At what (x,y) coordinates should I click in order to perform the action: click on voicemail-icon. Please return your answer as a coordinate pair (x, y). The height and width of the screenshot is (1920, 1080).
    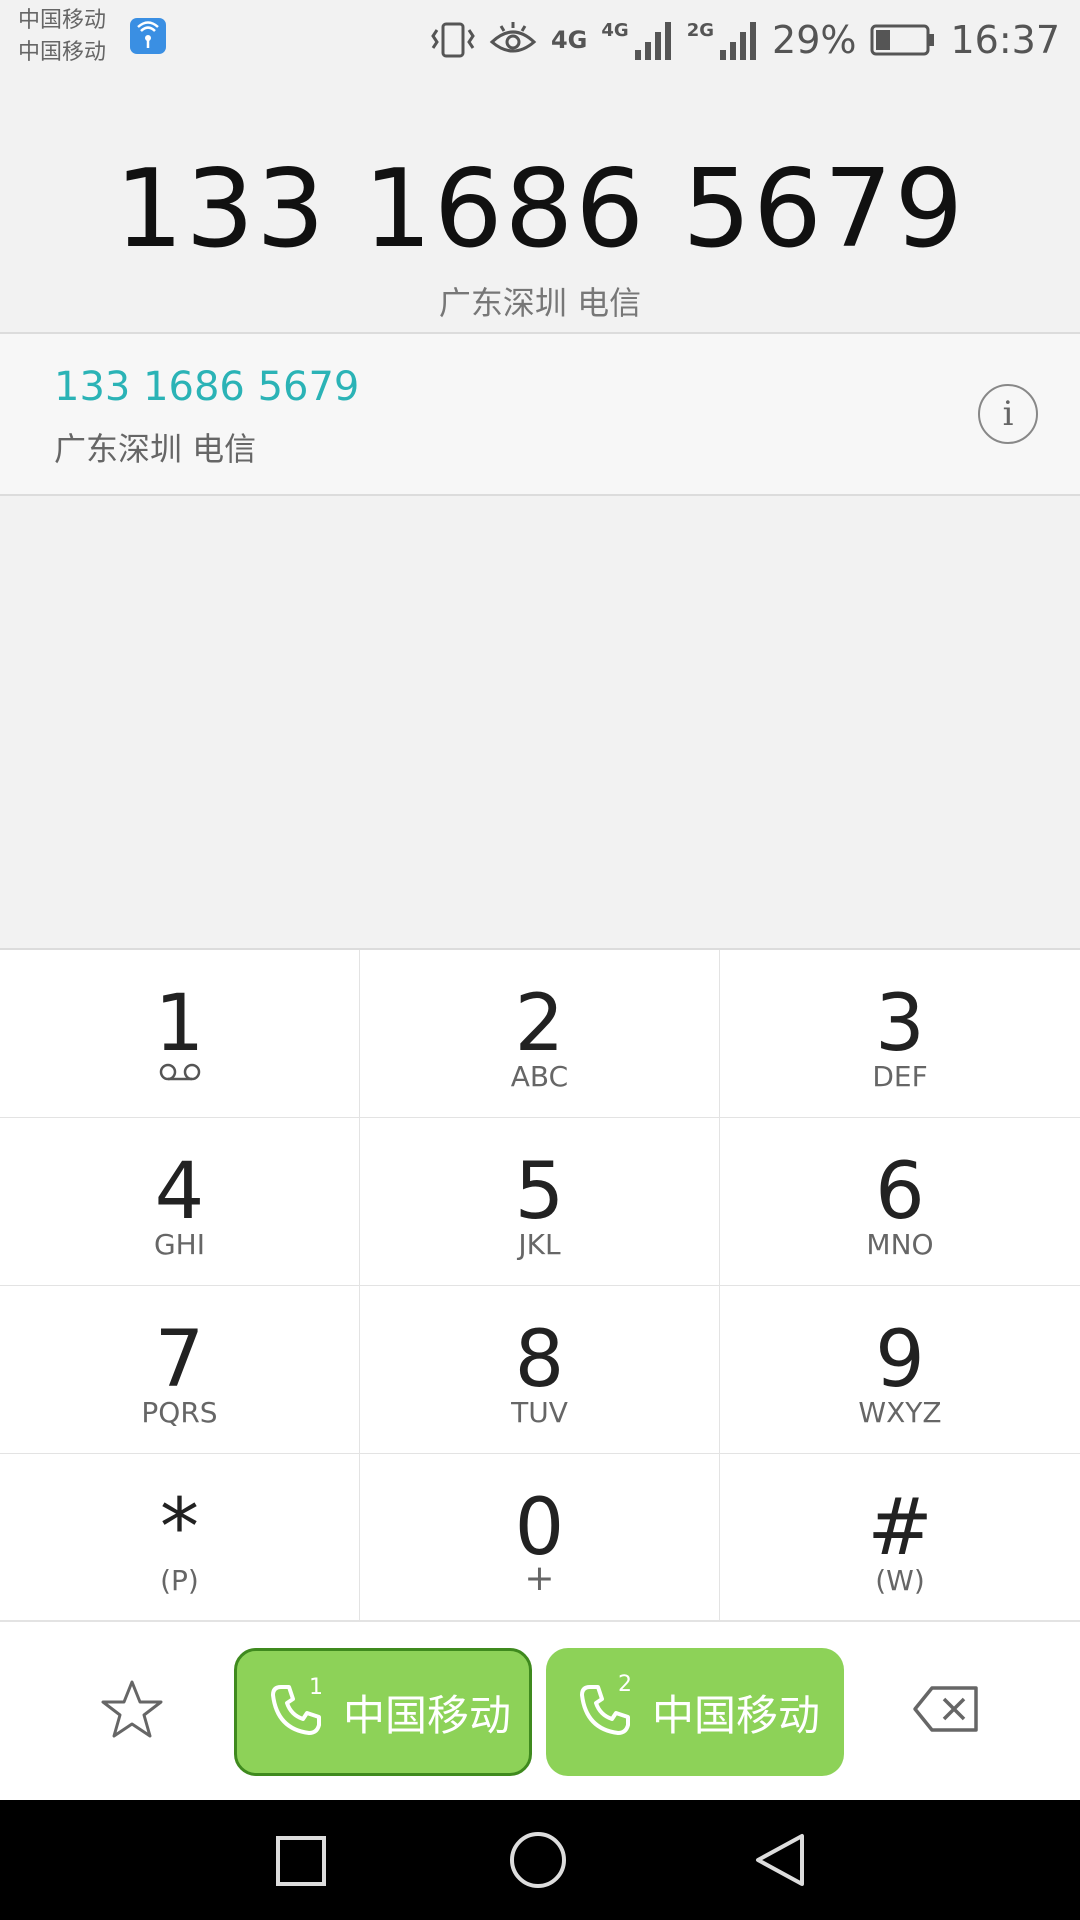
    Looking at the image, I should click on (180, 1074).